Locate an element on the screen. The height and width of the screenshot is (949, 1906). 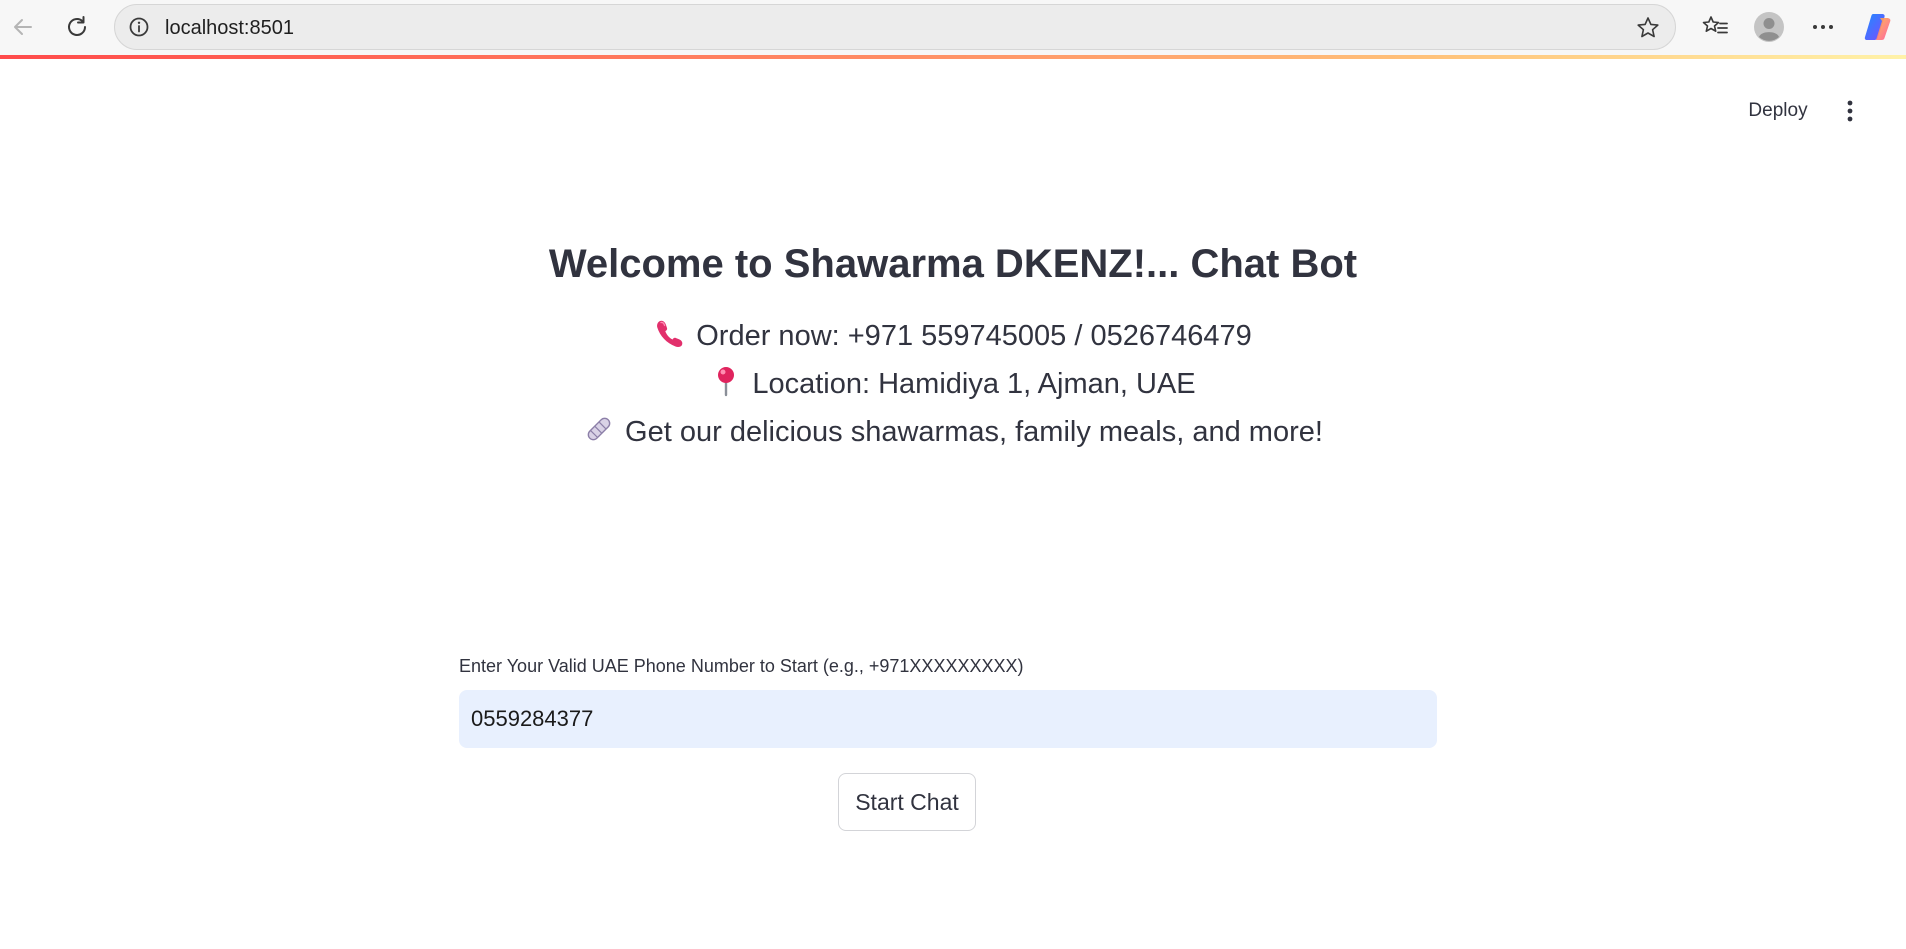
wrap-icon is located at coordinates (599, 429).